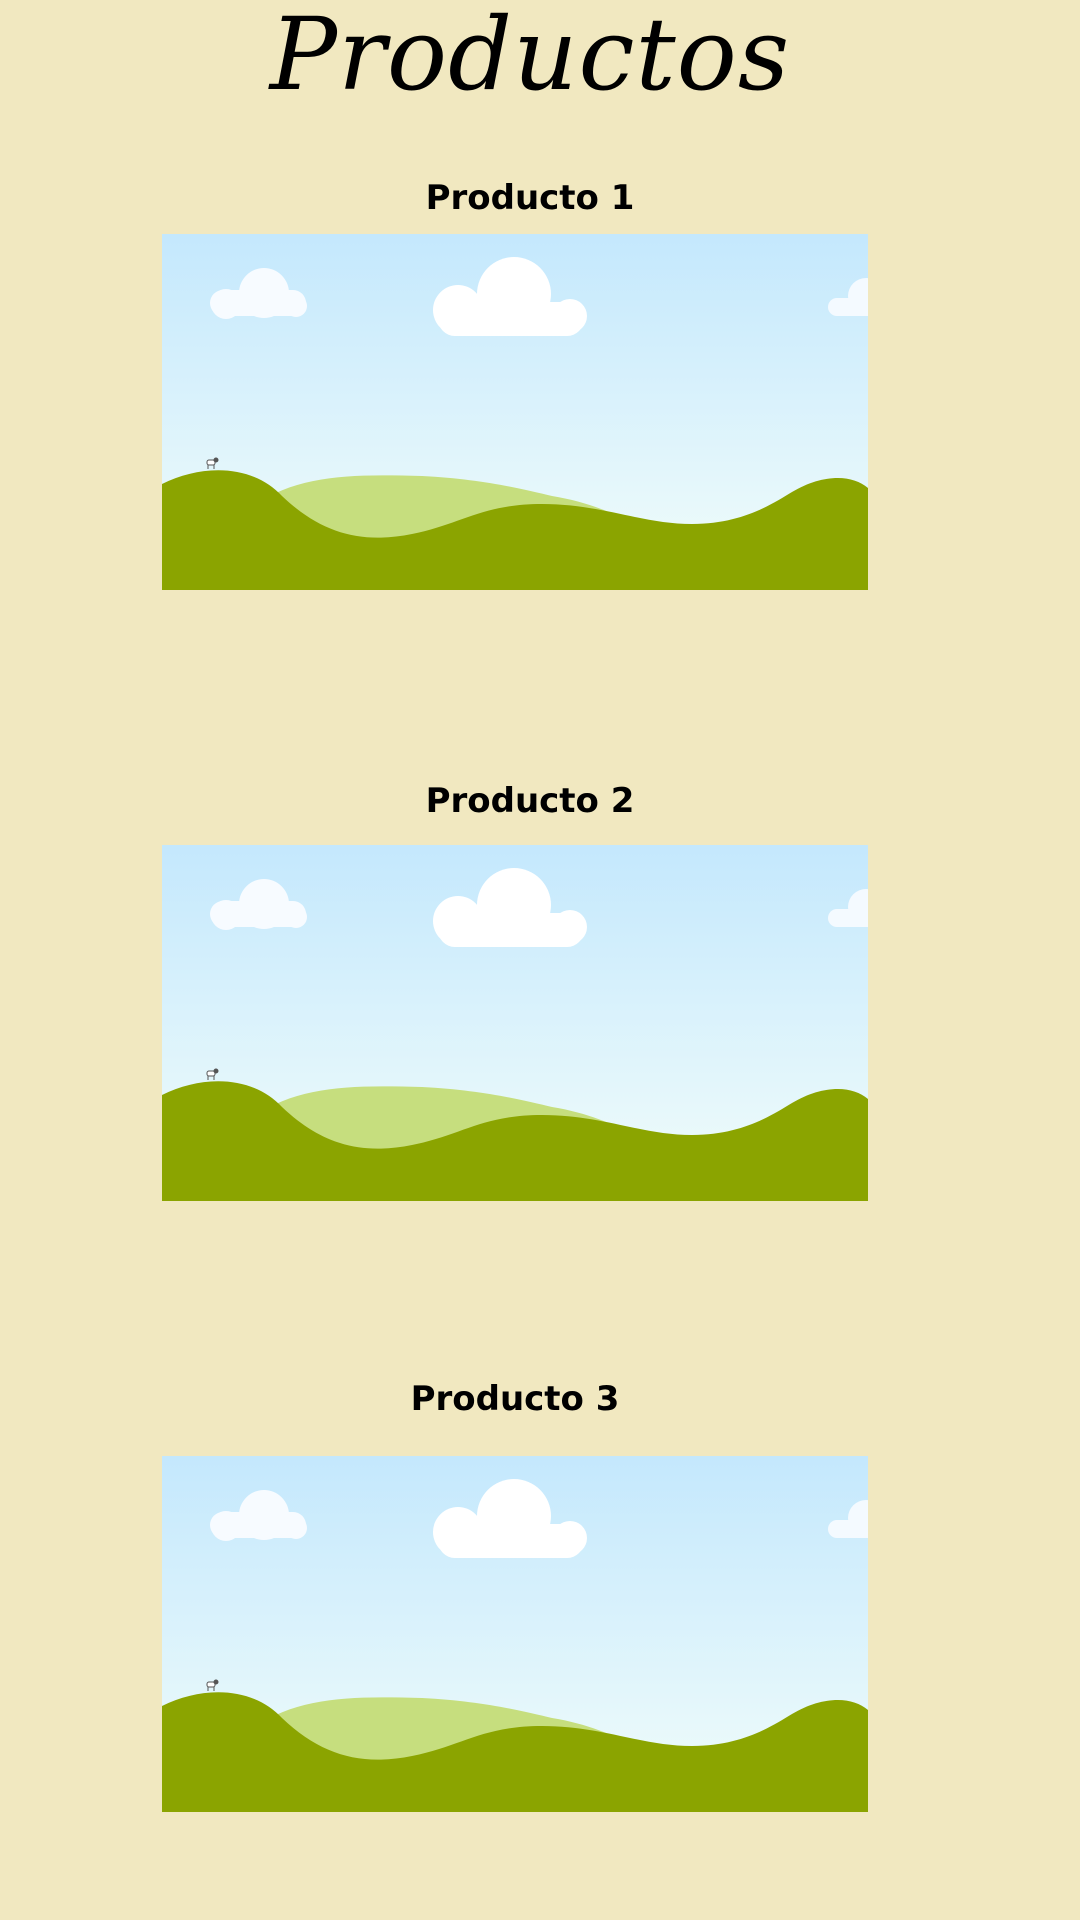  Describe the element at coordinates (530, 198) in the screenshot. I see `product-title-1: Producto 1` at that location.